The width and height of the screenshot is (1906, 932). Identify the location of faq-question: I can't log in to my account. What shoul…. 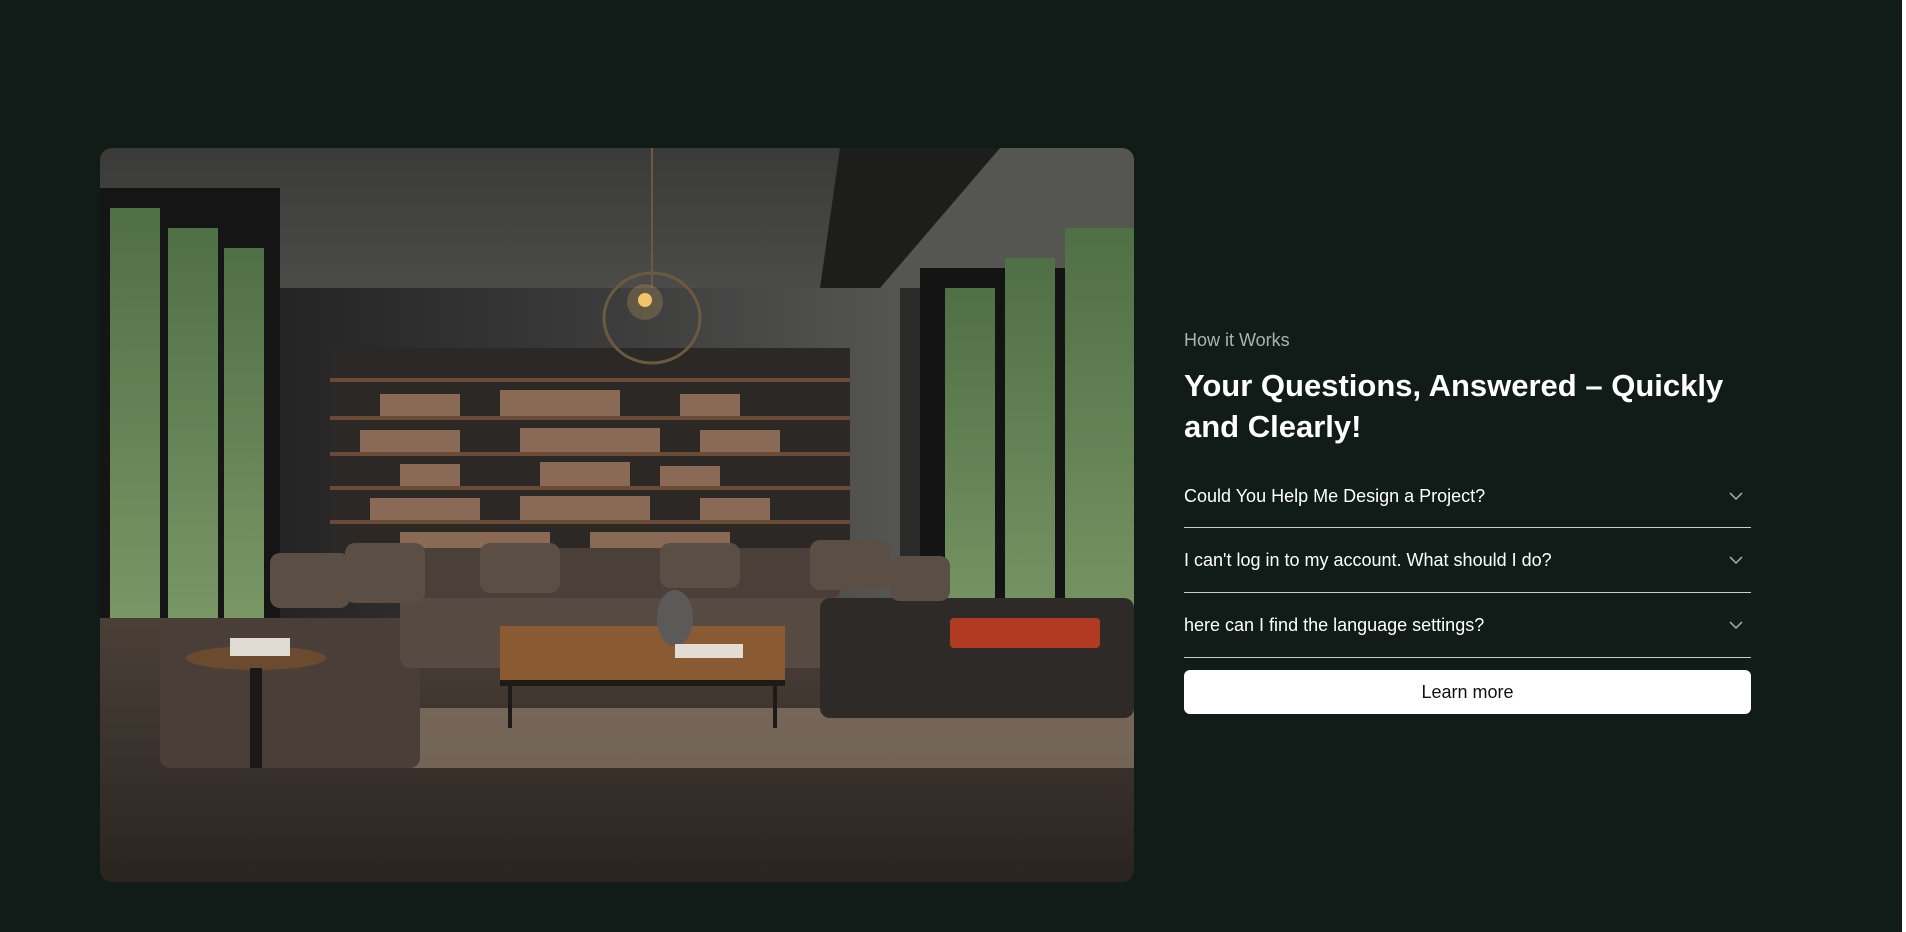
(1368, 559).